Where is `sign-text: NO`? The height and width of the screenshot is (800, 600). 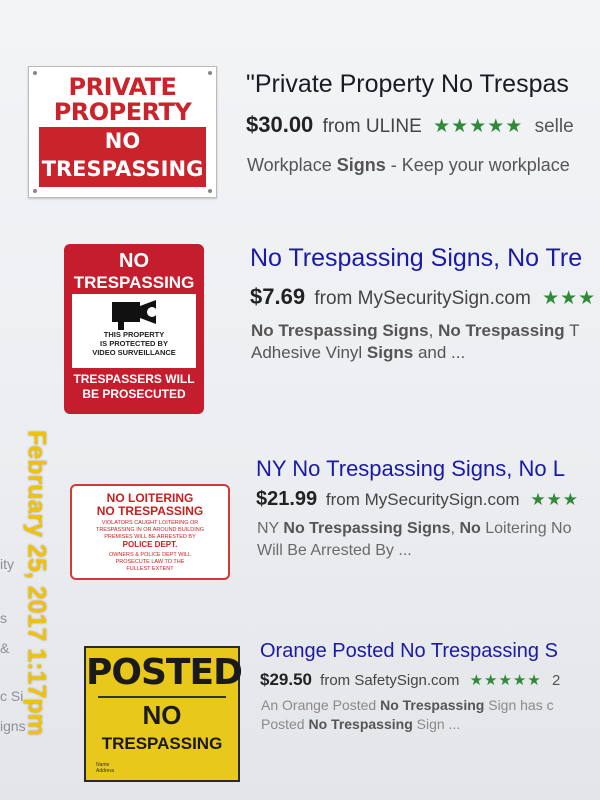 sign-text: NO is located at coordinates (162, 715).